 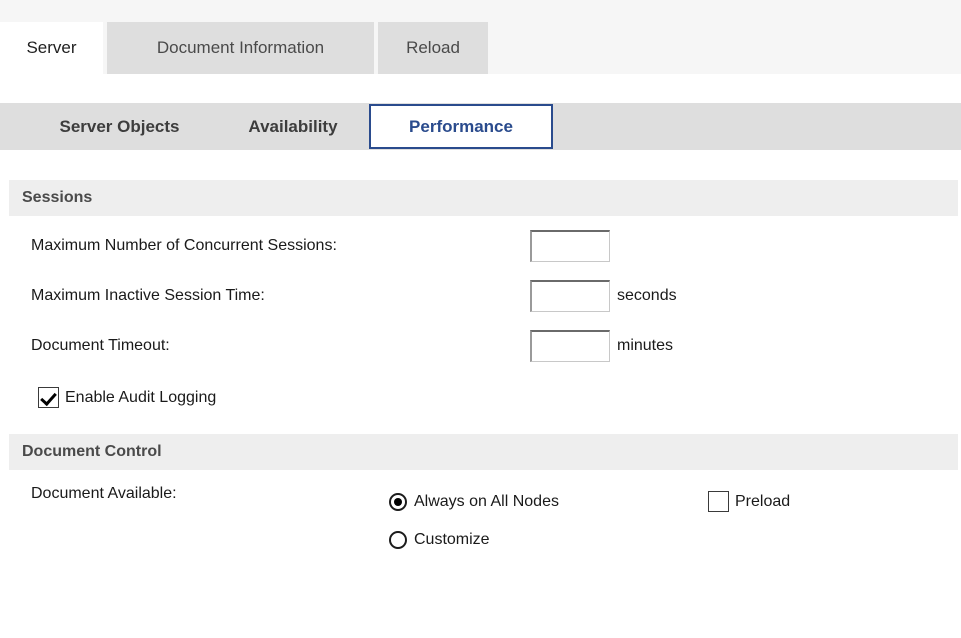 What do you see at coordinates (452, 539) in the screenshot?
I see `radio-customize-label: Customize` at bounding box center [452, 539].